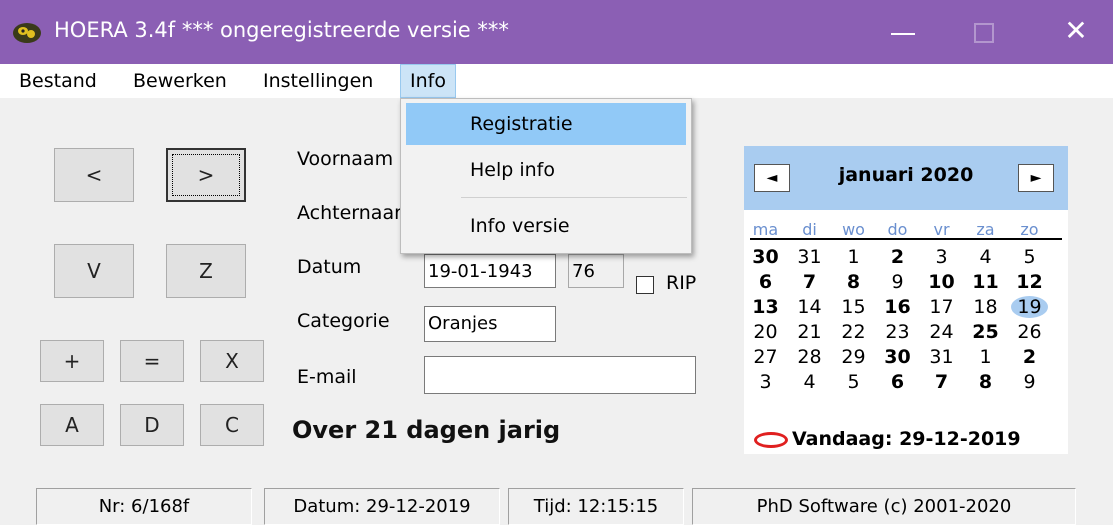 The width and height of the screenshot is (1113, 525). Describe the element at coordinates (765, 307) in the screenshot. I see `calendar-day: 13` at that location.